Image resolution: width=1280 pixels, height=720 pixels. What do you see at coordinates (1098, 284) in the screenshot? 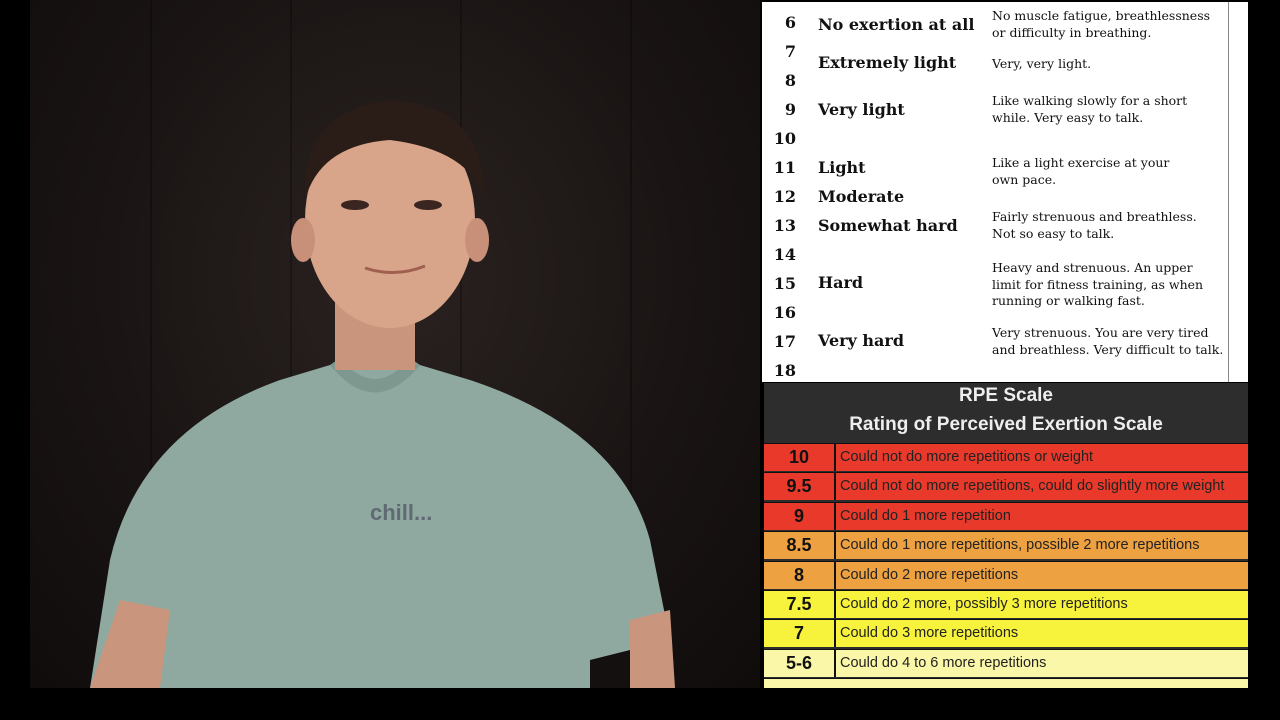
I see `borg-description-line: limit for fitness training, as when` at bounding box center [1098, 284].